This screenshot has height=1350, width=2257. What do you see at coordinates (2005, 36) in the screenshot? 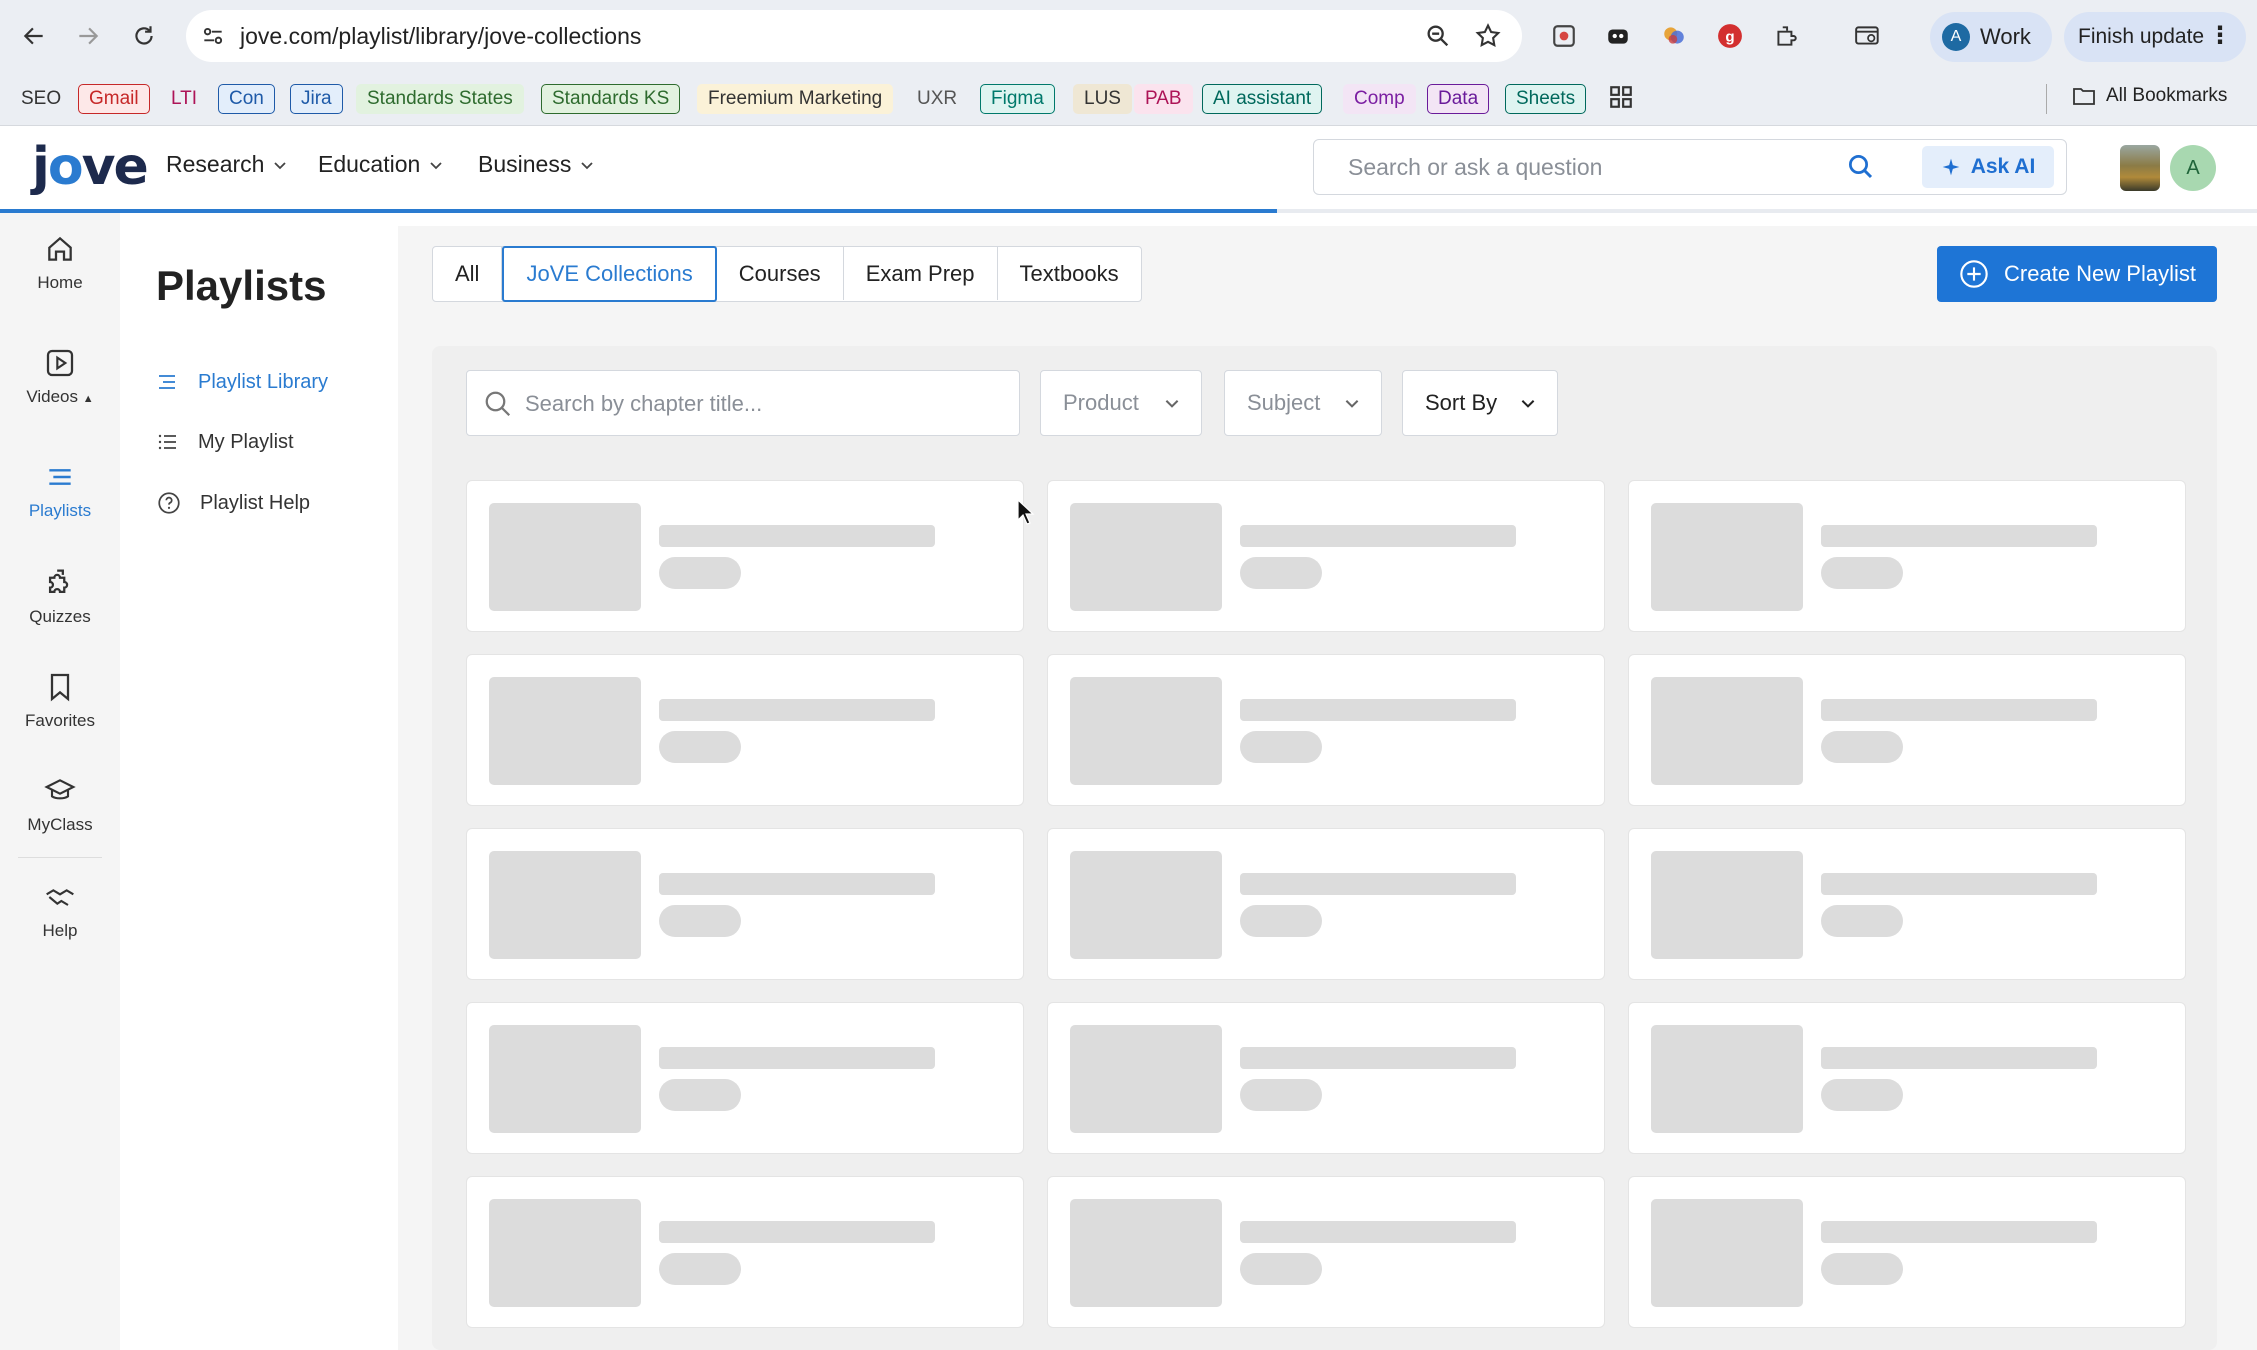
I see `profile-label: Work` at bounding box center [2005, 36].